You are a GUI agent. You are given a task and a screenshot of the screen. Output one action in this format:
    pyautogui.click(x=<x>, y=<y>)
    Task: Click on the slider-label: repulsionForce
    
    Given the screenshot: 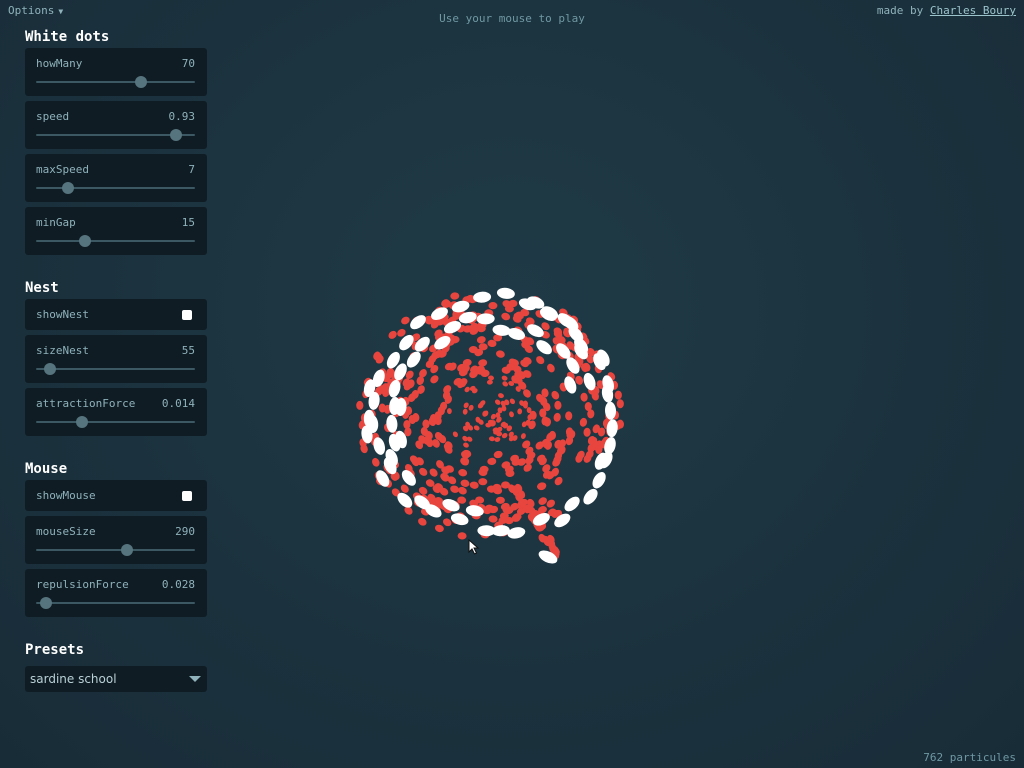 What is the action you would take?
    pyautogui.click(x=82, y=584)
    